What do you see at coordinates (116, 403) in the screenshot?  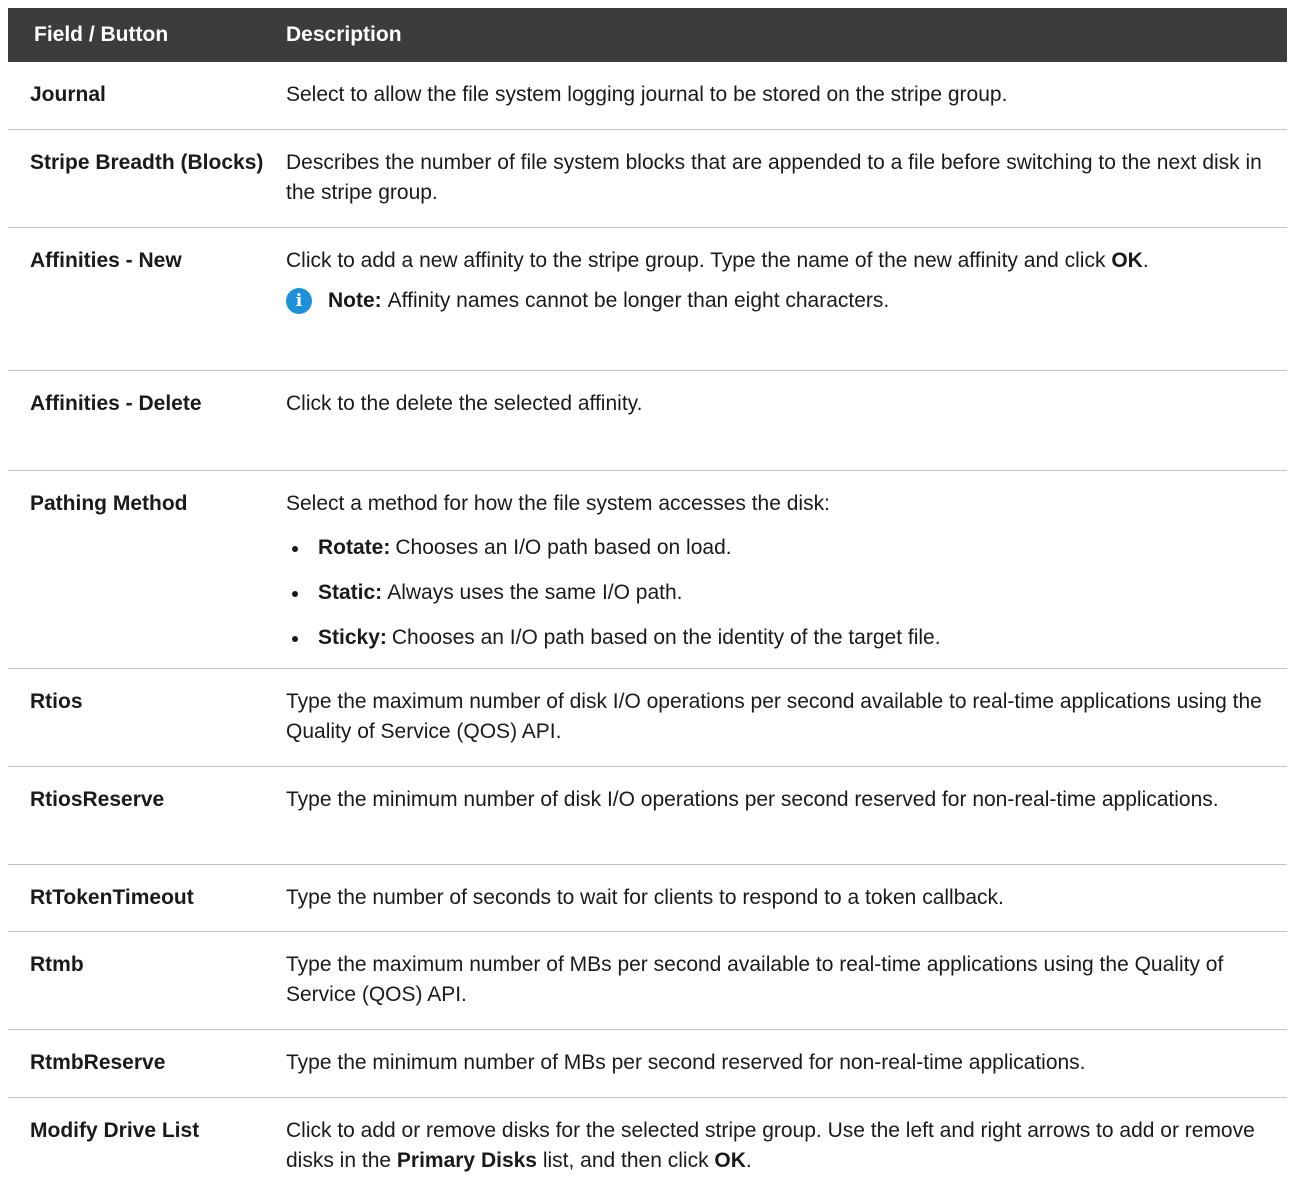 I see `field-name: Affinities - Delete` at bounding box center [116, 403].